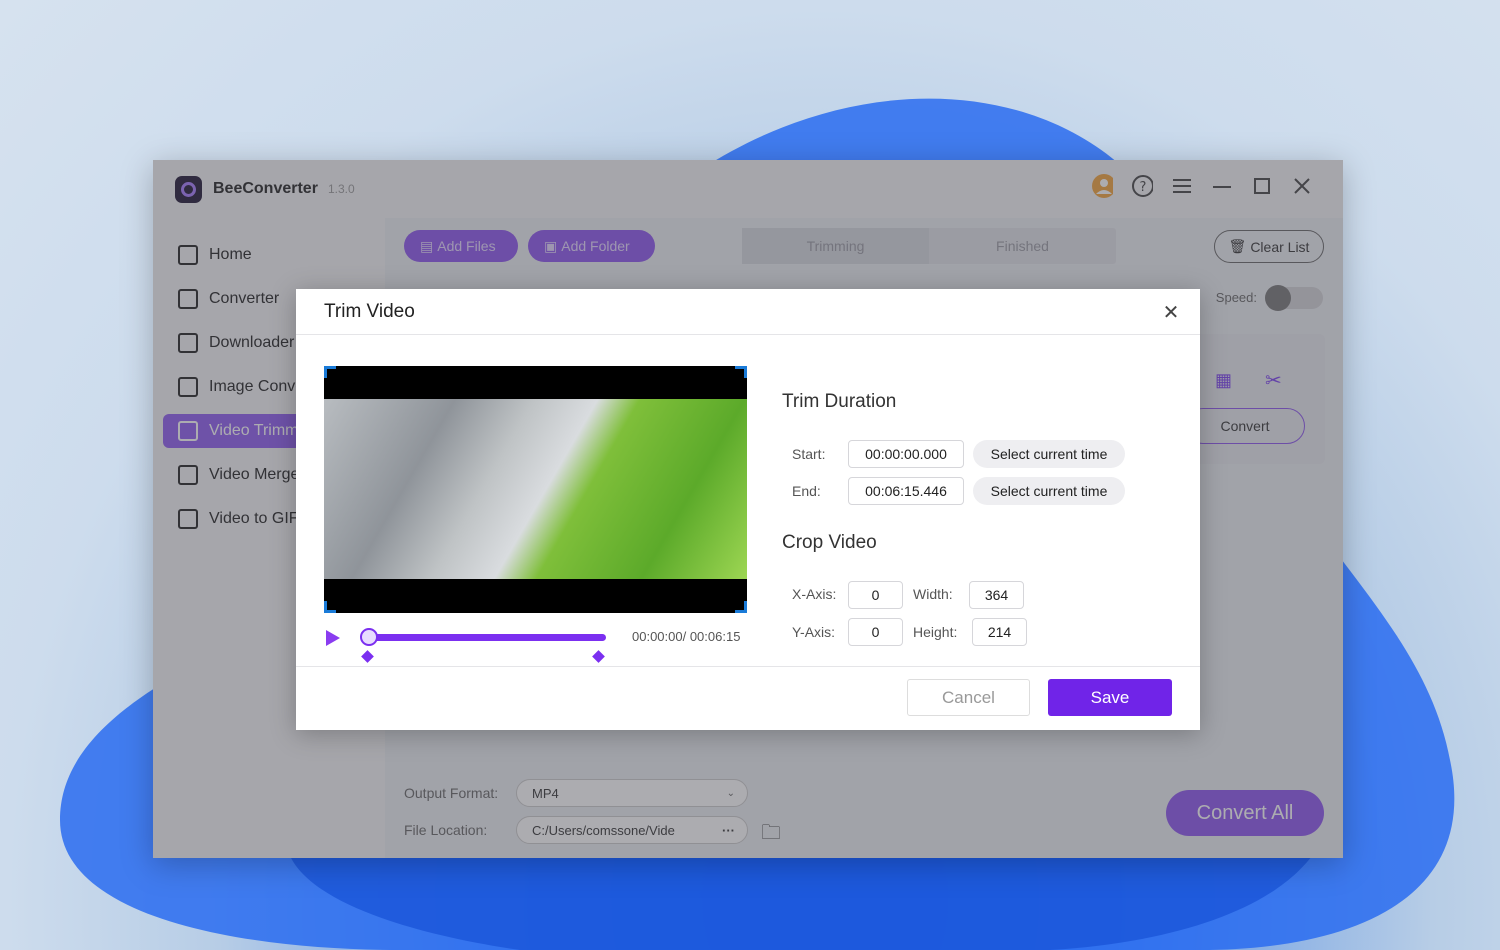 This screenshot has height=950, width=1500. I want to click on cancel-button: Cancel, so click(968, 697).